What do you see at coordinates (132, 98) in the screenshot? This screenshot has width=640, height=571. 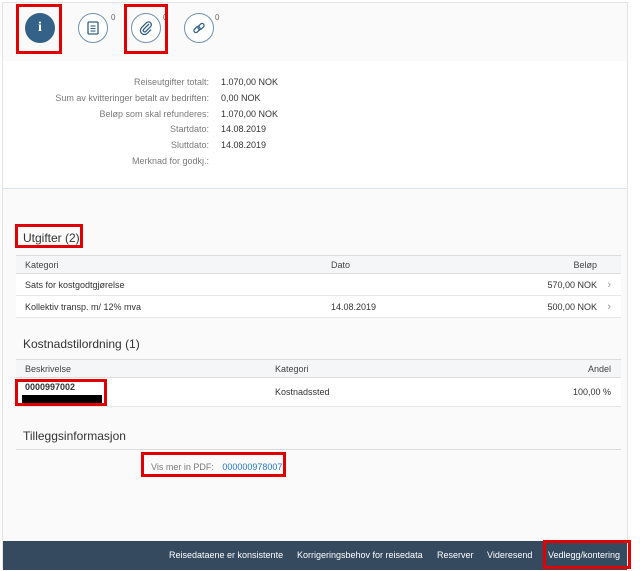 I see `summary-label: Sum av kvitteringer betalt av bedriften:` at bounding box center [132, 98].